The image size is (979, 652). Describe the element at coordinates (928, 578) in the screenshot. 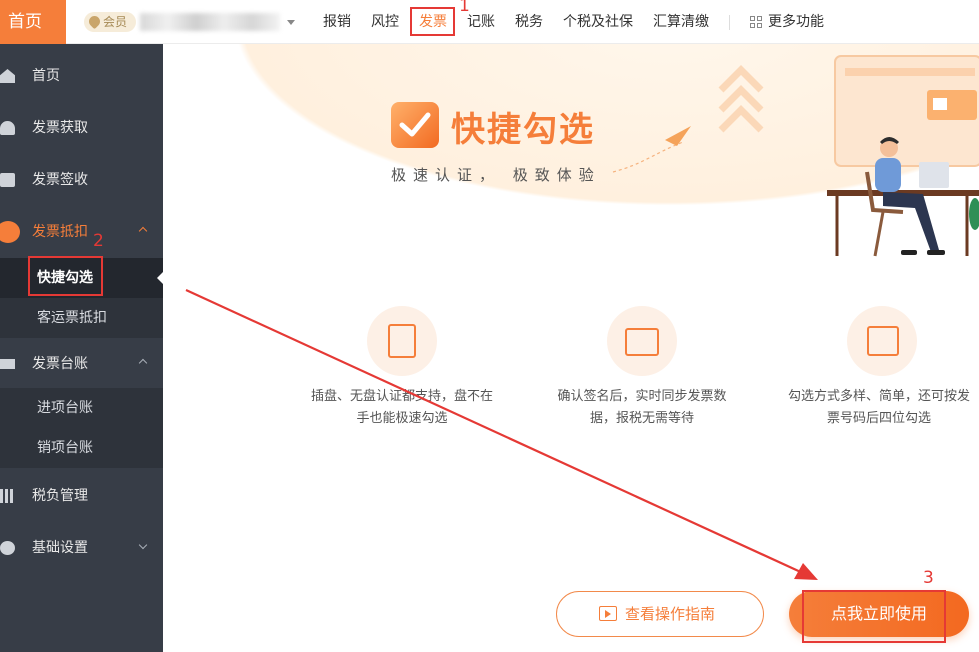

I see `annotation-number-3: 3` at that location.